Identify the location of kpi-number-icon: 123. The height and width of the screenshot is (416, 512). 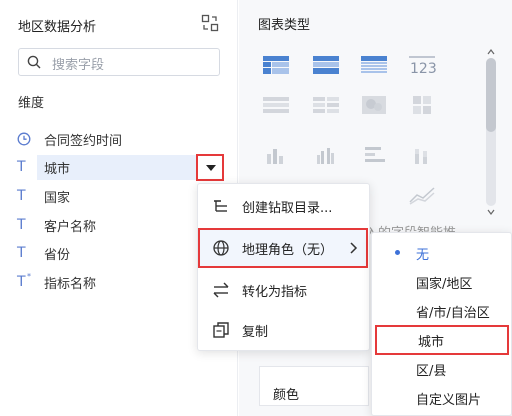
(422, 65).